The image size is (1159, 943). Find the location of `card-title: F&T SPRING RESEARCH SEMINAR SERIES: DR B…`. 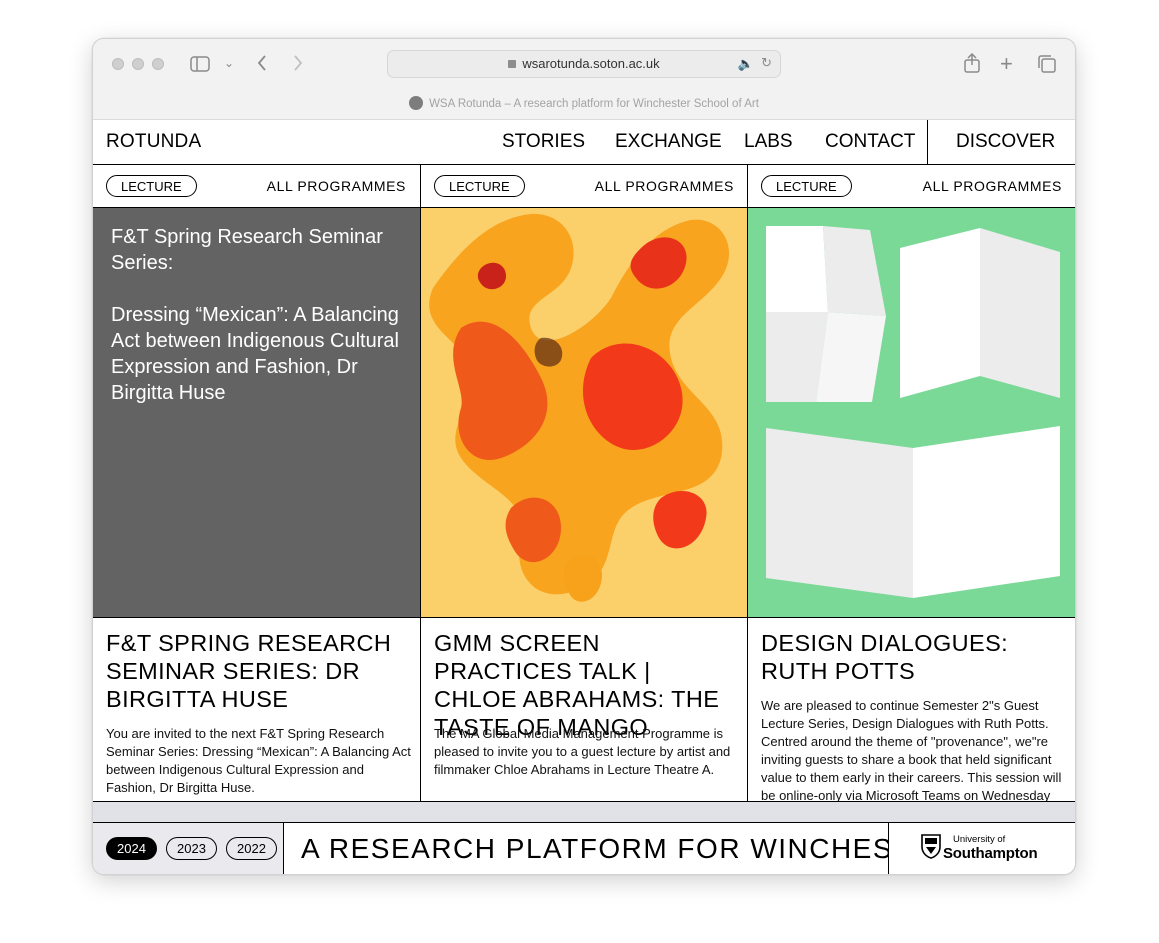

card-title: F&T SPRING RESEARCH SEMINAR SERIES: DR B… is located at coordinates (258, 671).